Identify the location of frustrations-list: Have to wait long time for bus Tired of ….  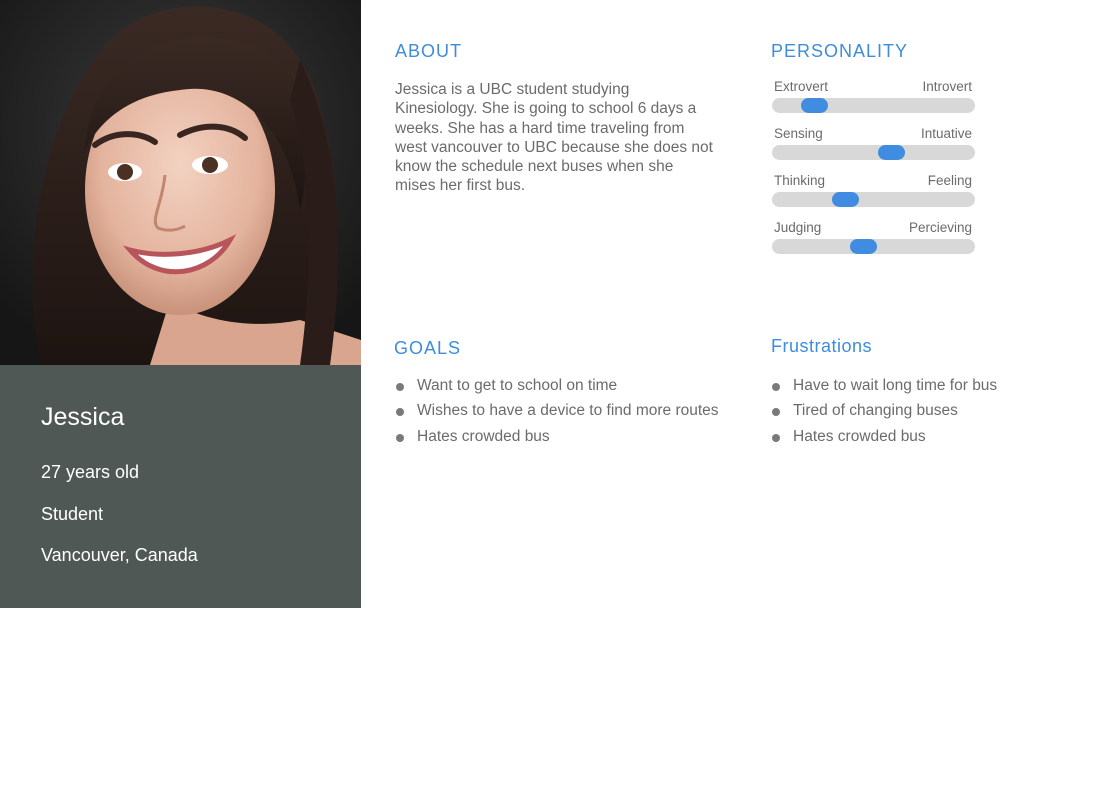
(884, 415).